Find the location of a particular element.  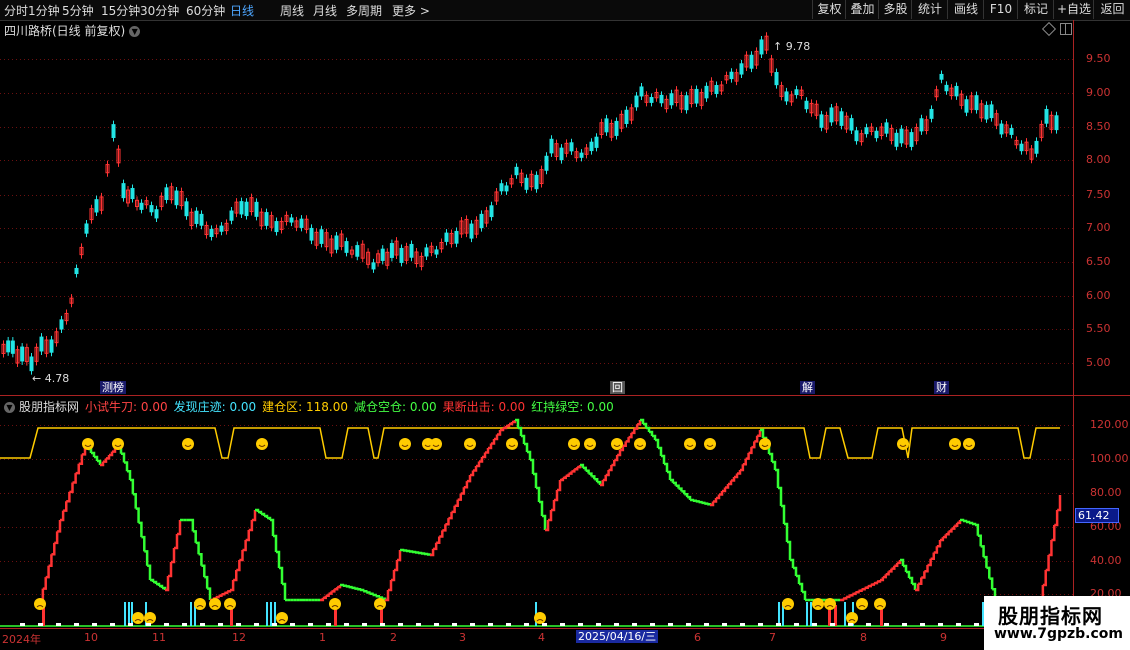

price-tick: 9.00 is located at coordinates (1098, 92).